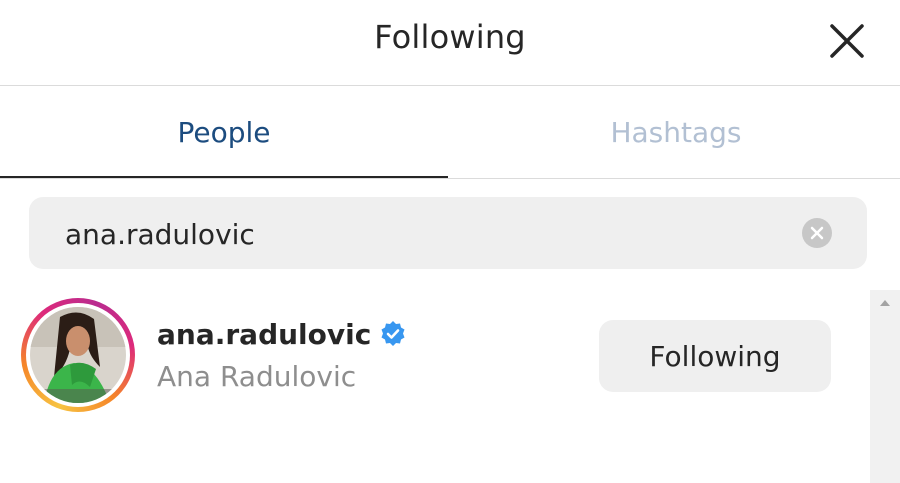  I want to click on tab-people: People, so click(224, 132).